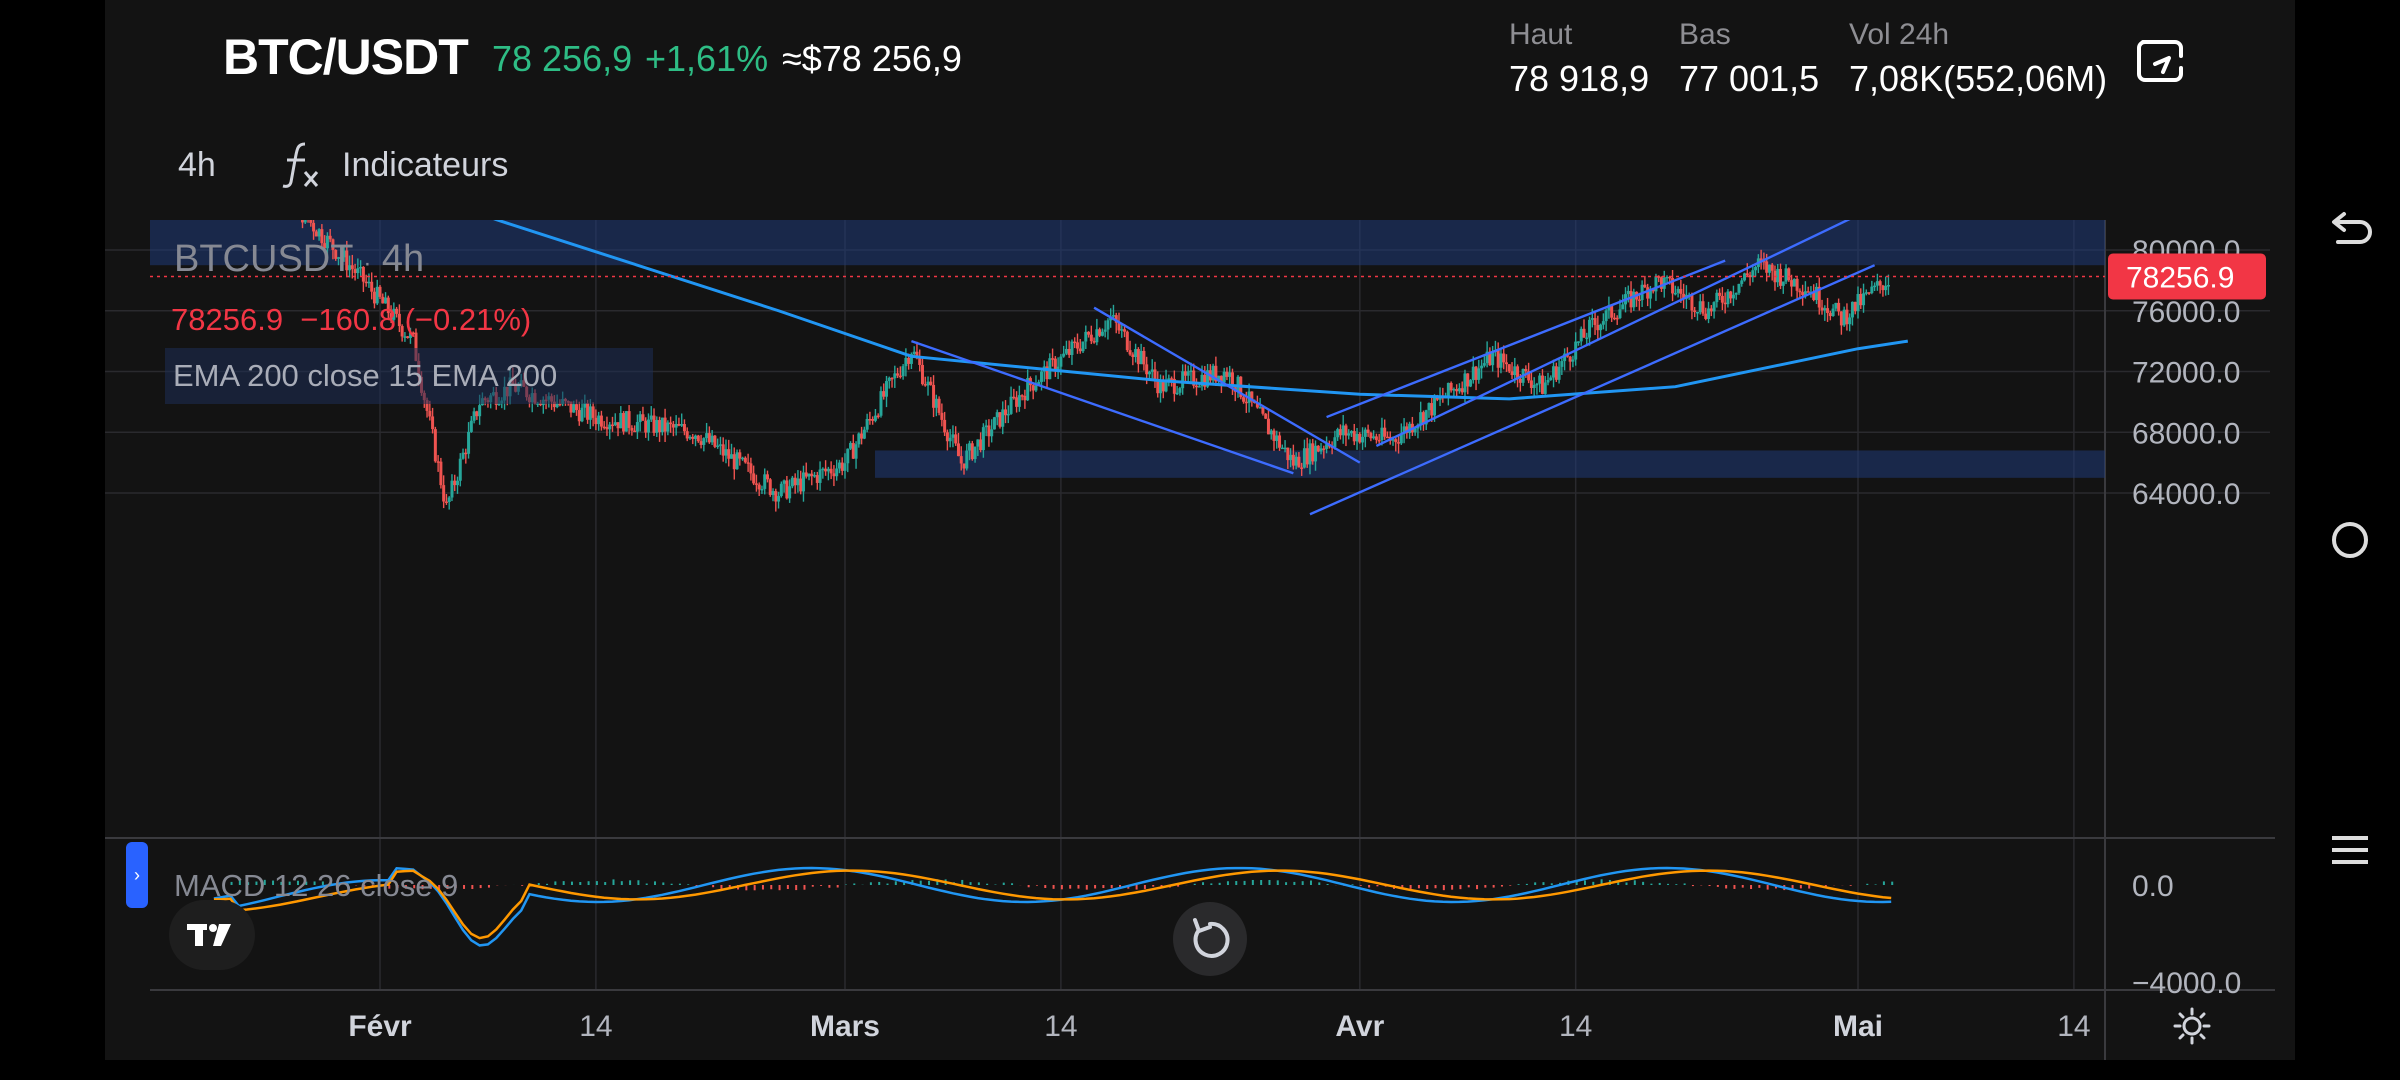  Describe the element at coordinates (2350, 540) in the screenshot. I see `home-icon` at that location.